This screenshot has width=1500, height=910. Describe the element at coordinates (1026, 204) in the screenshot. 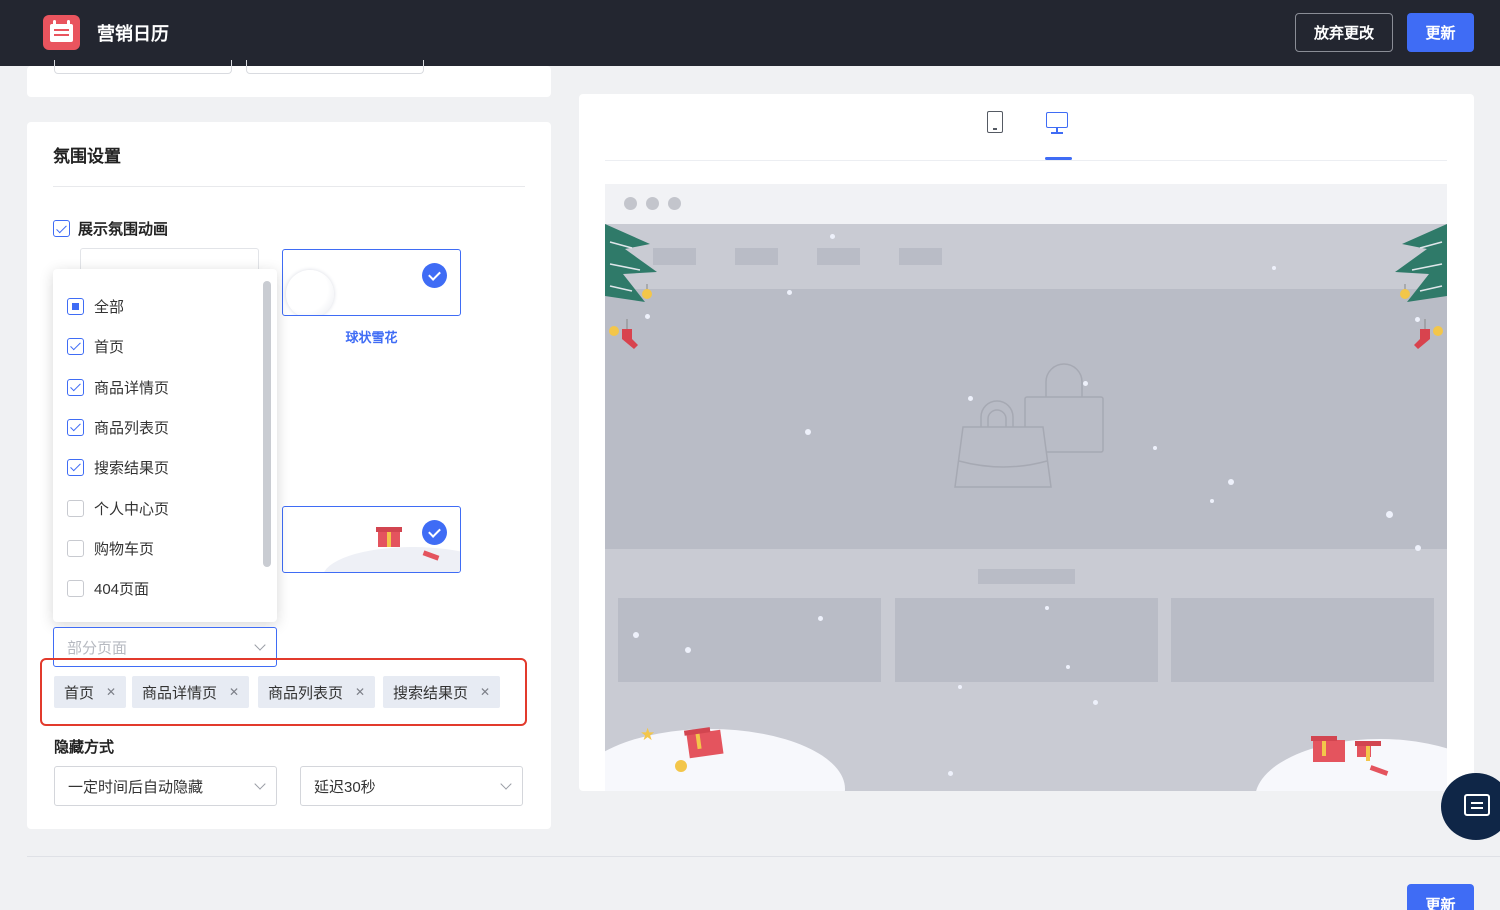

I see `browser-bar` at that location.